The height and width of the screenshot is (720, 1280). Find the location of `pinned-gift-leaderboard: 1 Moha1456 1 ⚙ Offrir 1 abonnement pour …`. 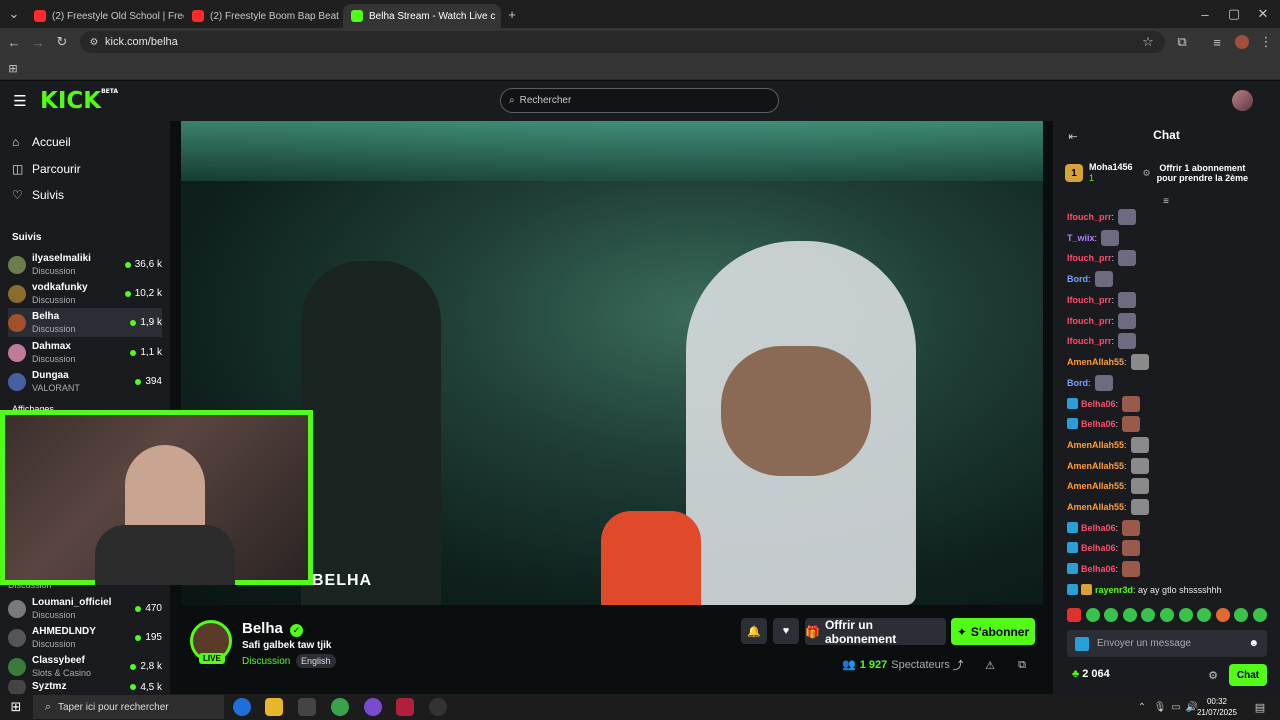

pinned-gift-leaderboard: 1 Moha1456 1 ⚙ Offrir 1 abonnement pour … is located at coordinates (1167, 173).